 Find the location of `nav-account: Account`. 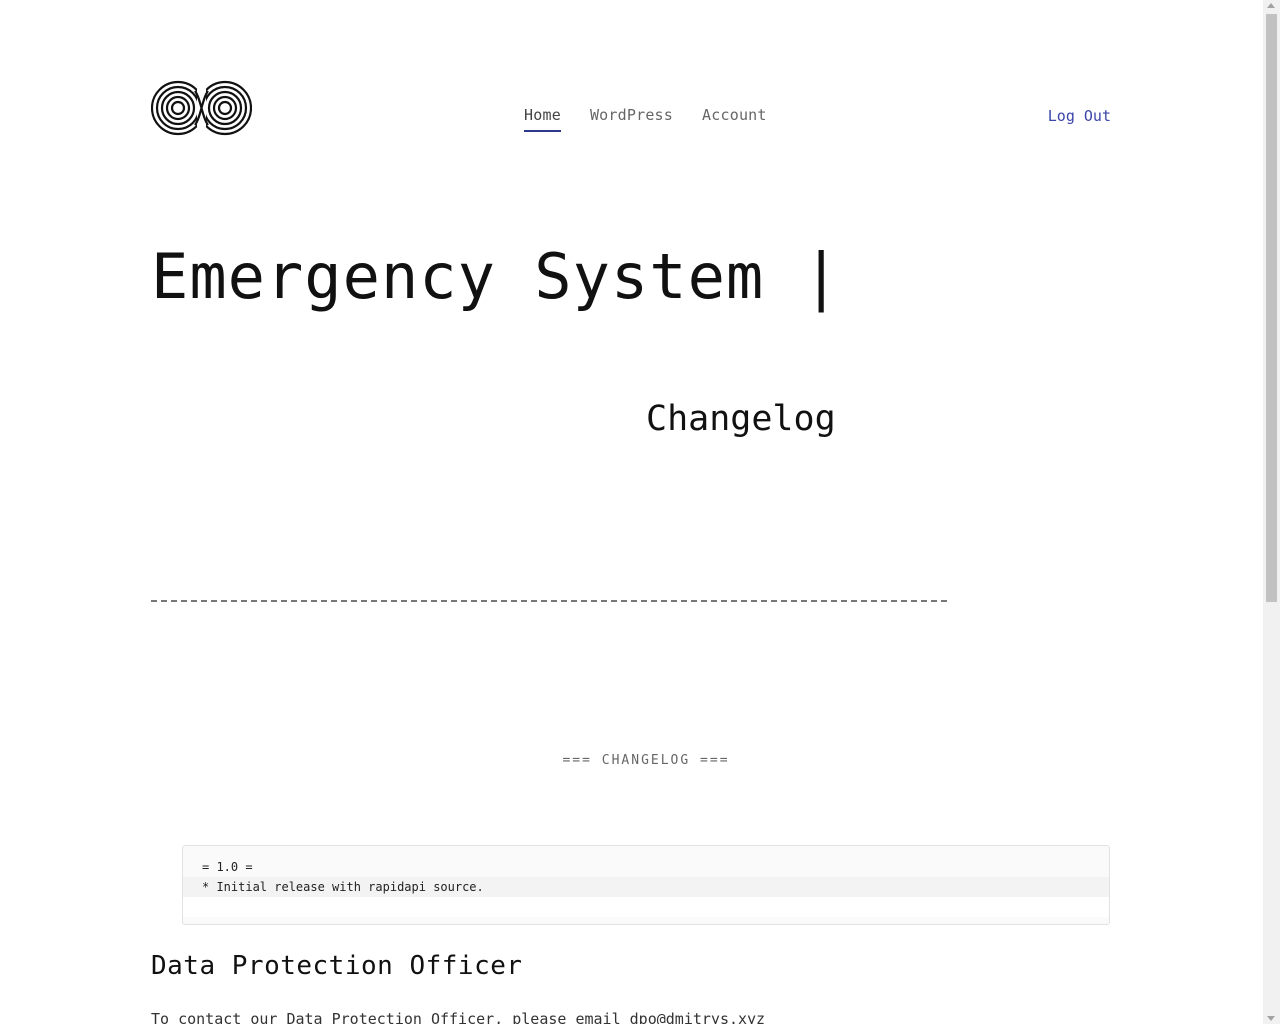

nav-account: Account is located at coordinates (734, 119).